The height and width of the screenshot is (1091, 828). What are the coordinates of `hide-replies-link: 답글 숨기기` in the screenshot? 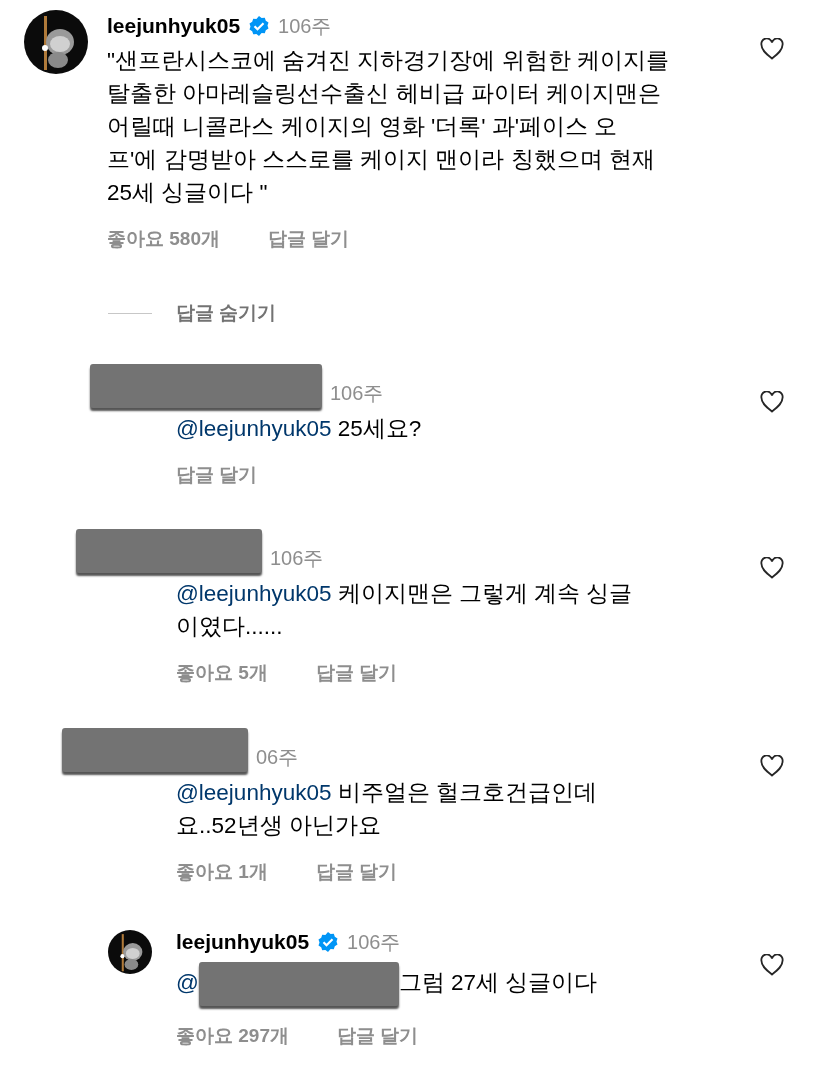 It's located at (226, 313).